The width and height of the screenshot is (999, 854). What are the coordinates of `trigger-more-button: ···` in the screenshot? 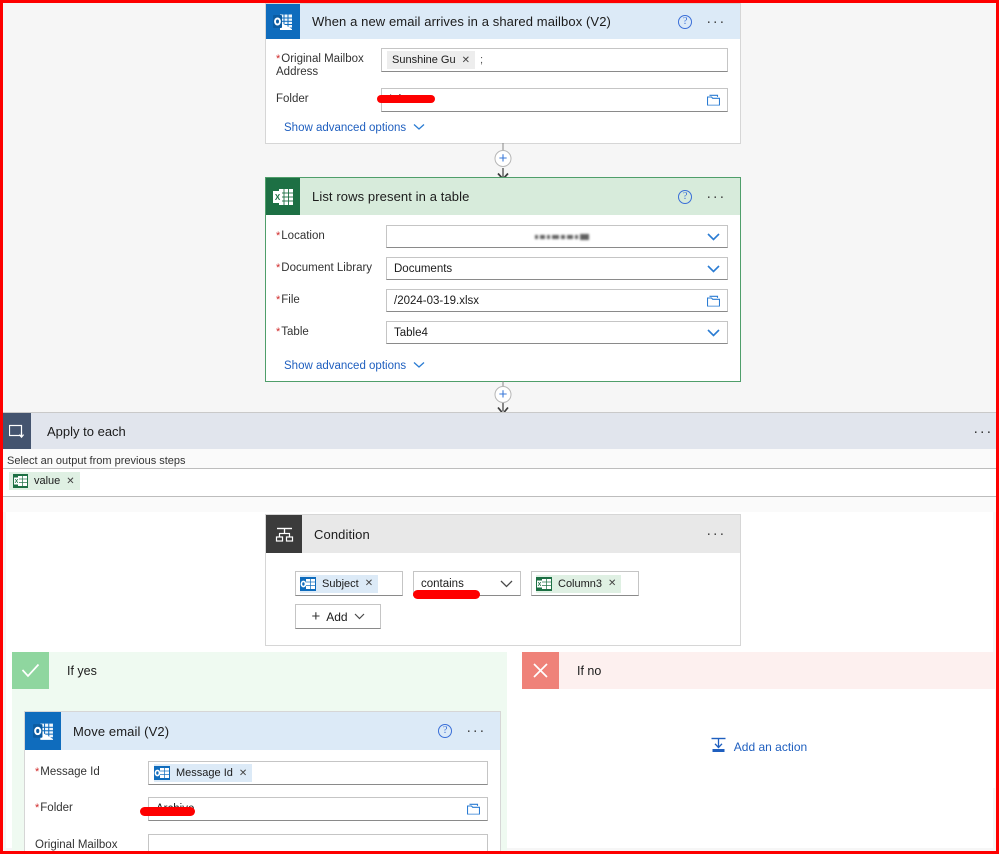 It's located at (716, 21).